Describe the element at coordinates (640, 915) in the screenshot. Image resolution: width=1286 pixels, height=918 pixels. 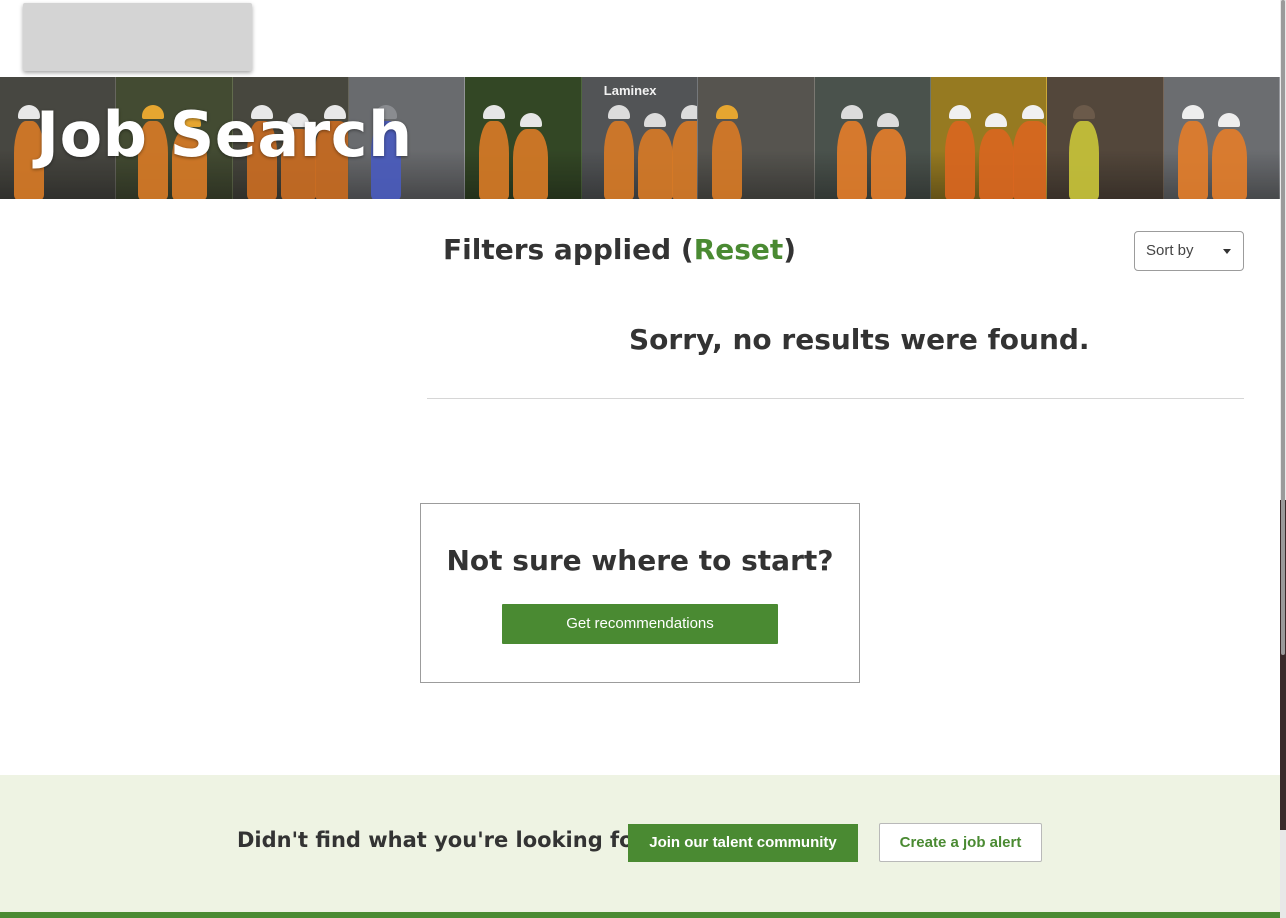
I see `footer-strip` at that location.